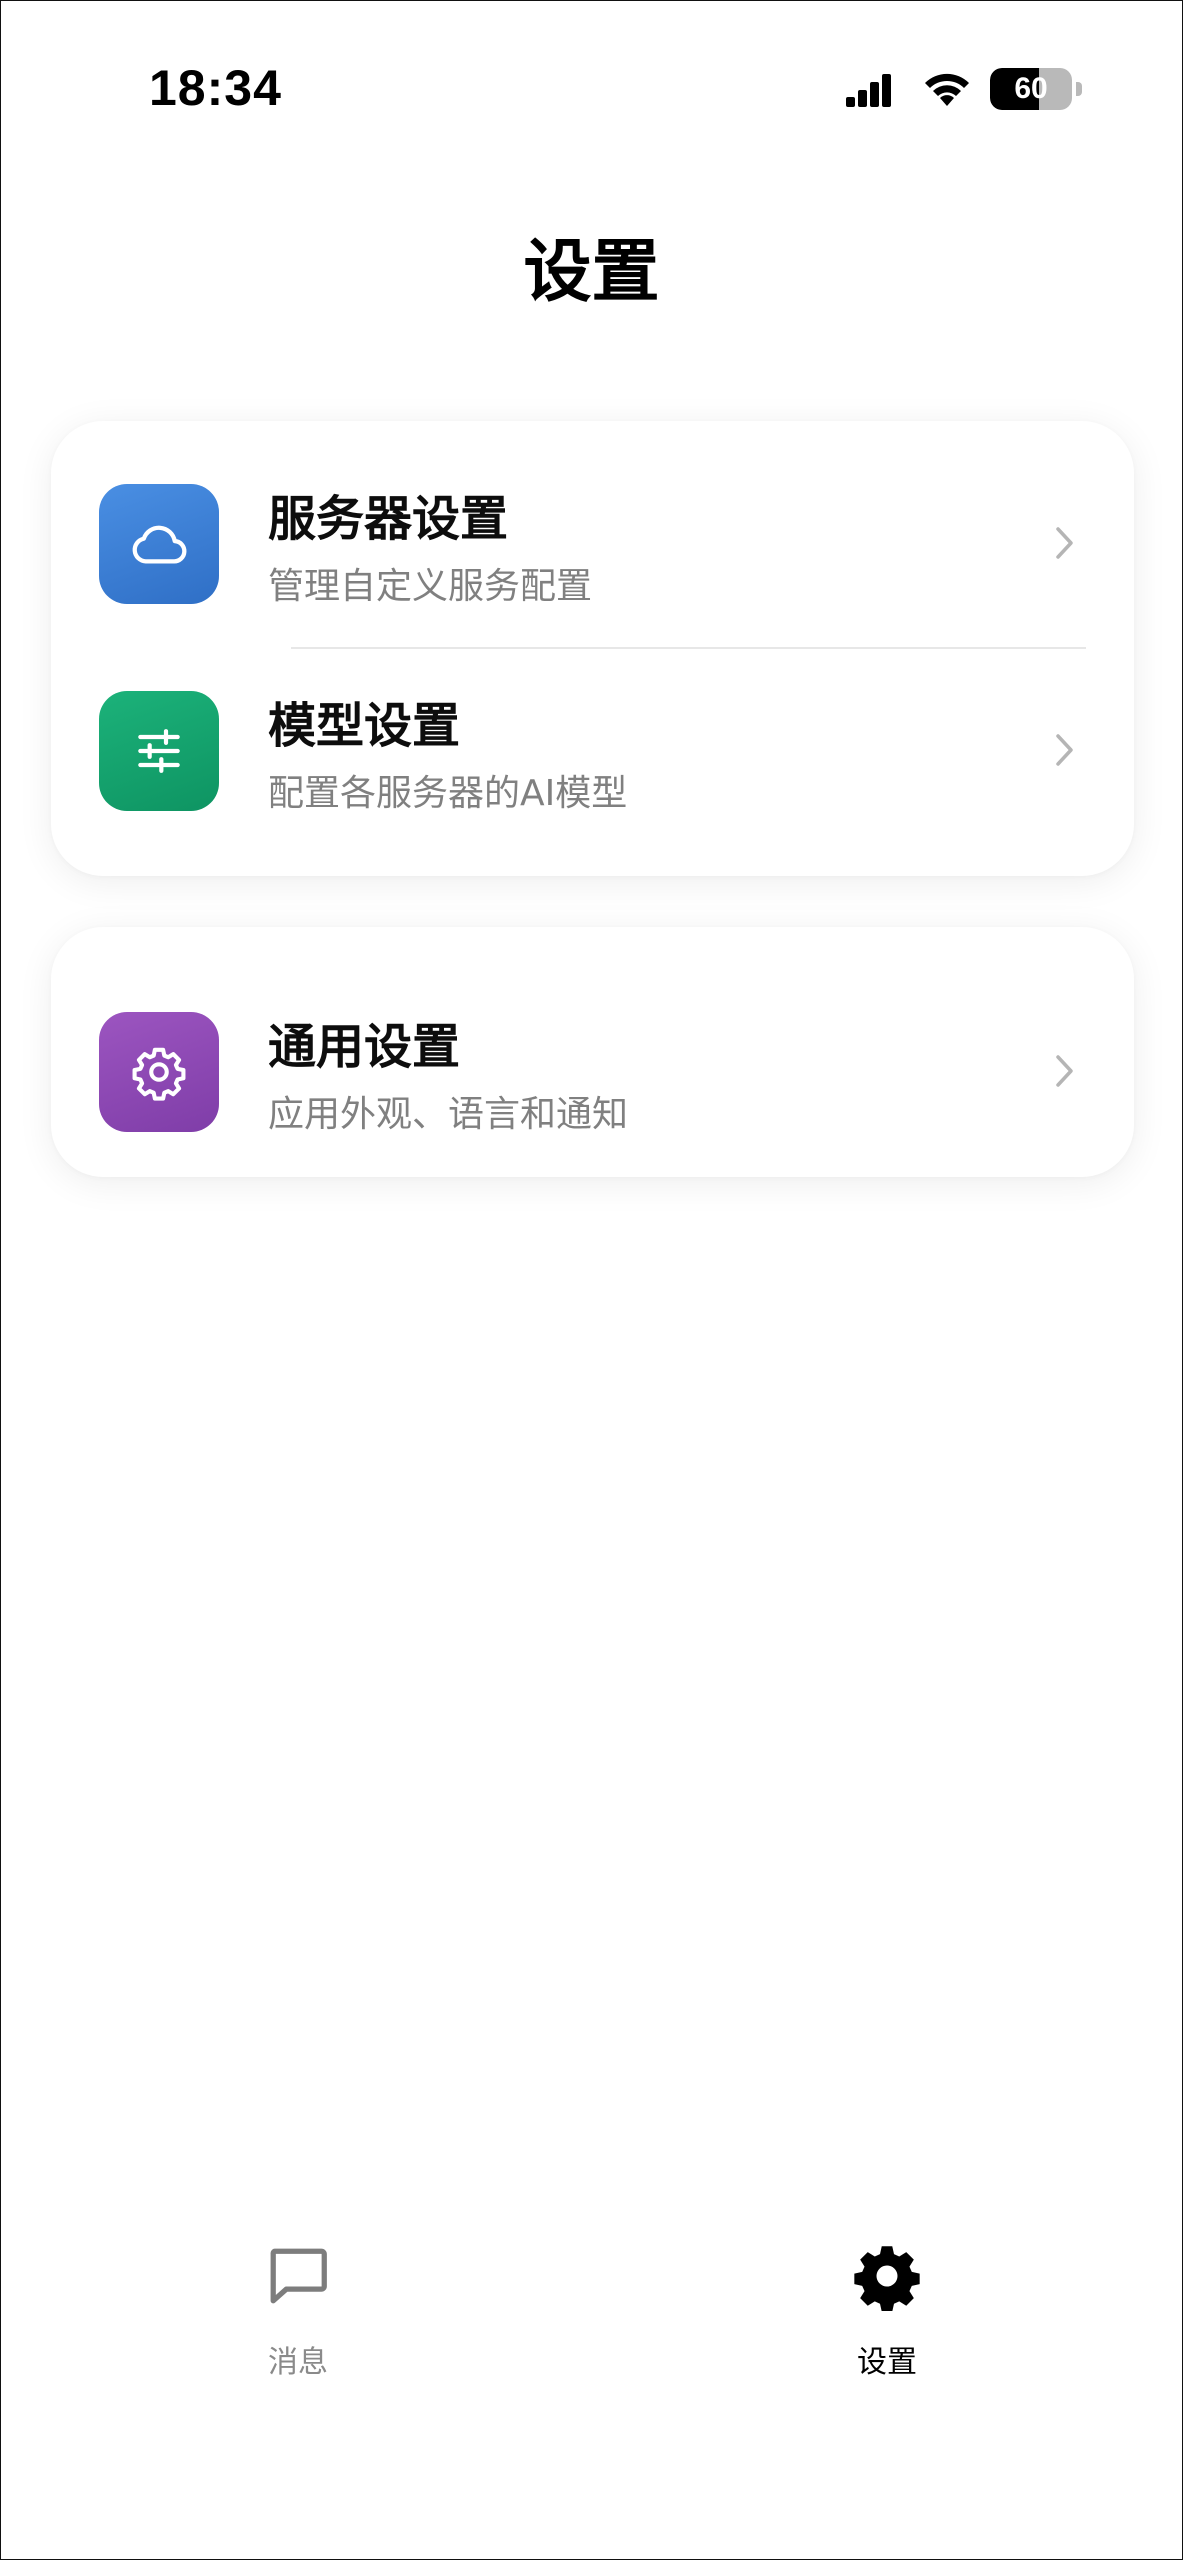 The width and height of the screenshot is (1183, 2560). I want to click on model-settings-title: 模型设置, so click(364, 726).